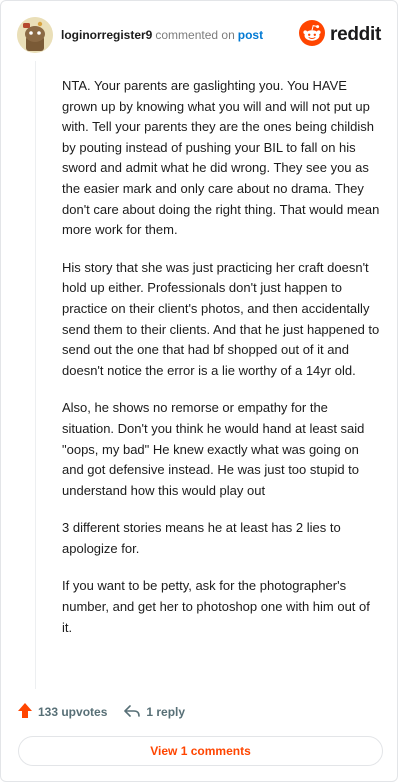  Describe the element at coordinates (250, 35) in the screenshot. I see `post-link: post` at that location.